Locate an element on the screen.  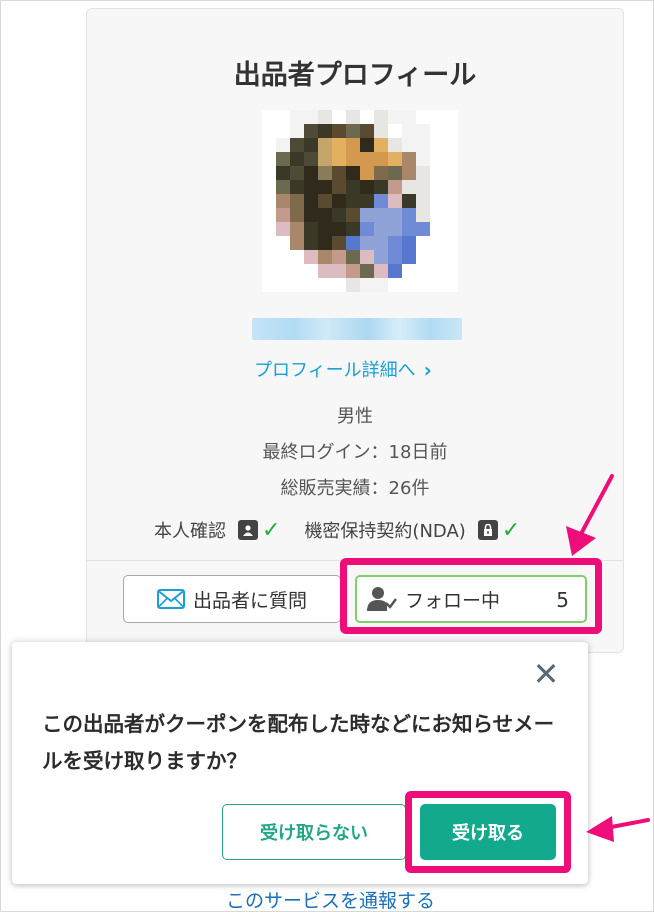
chevron-right-icon: › is located at coordinates (427, 370).